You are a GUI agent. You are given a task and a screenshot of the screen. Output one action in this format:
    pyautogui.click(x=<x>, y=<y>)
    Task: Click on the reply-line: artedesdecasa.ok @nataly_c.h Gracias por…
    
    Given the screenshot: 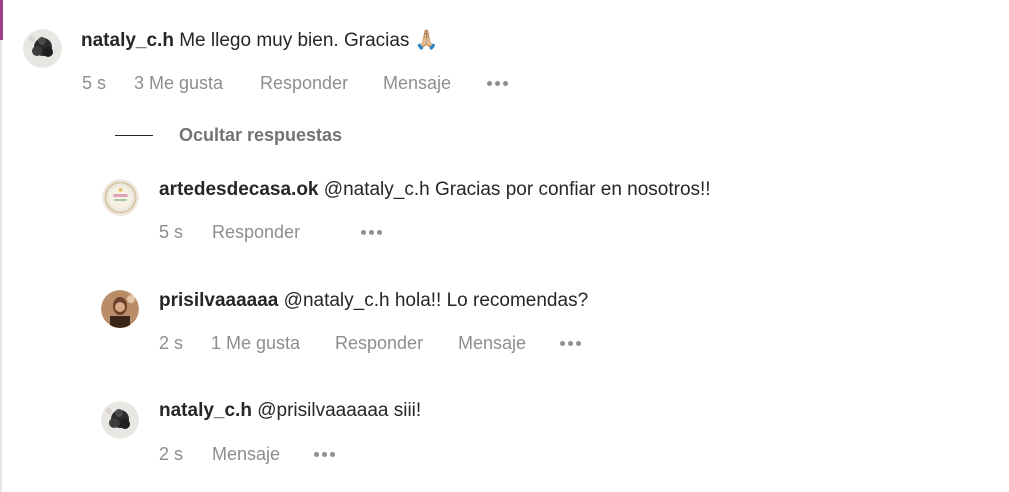 What is the action you would take?
    pyautogui.click(x=435, y=190)
    